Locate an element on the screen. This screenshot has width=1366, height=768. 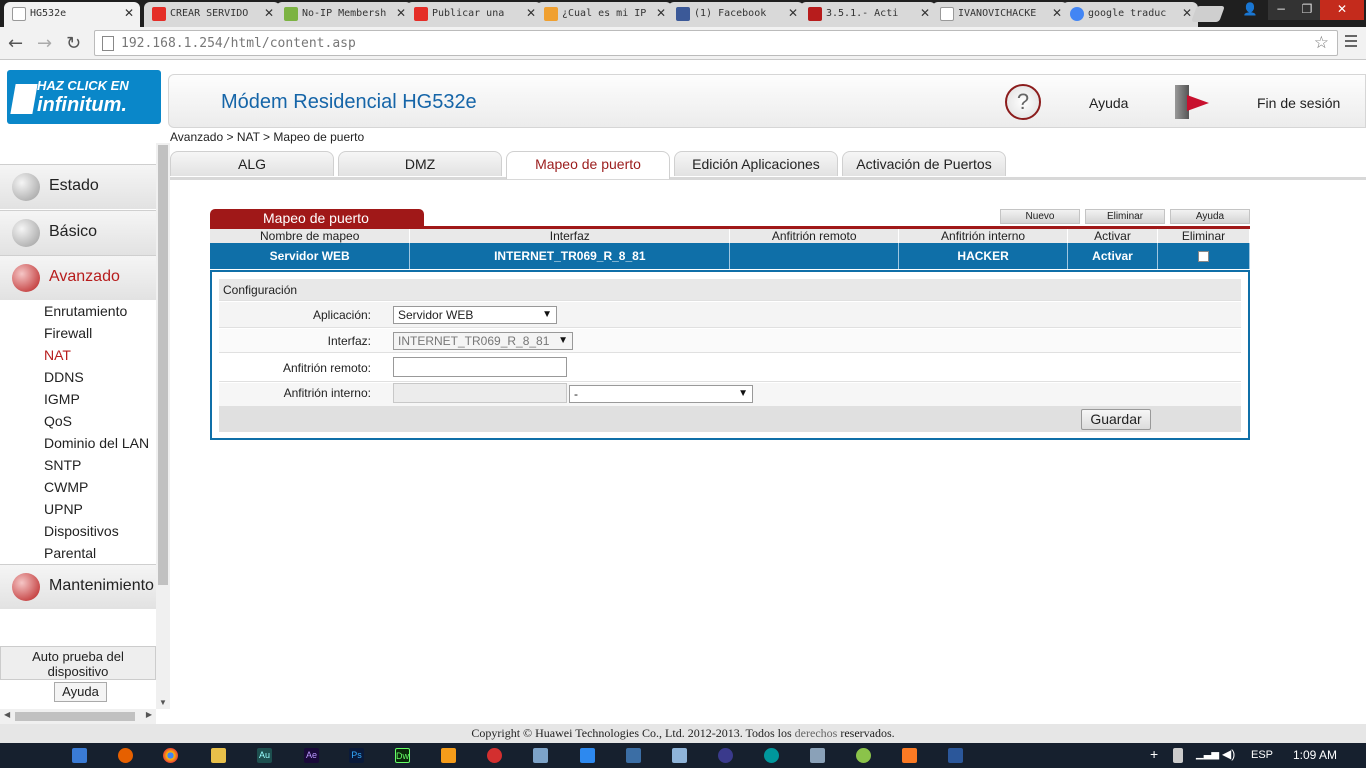
page-info-icon is located at coordinates (108, 43).